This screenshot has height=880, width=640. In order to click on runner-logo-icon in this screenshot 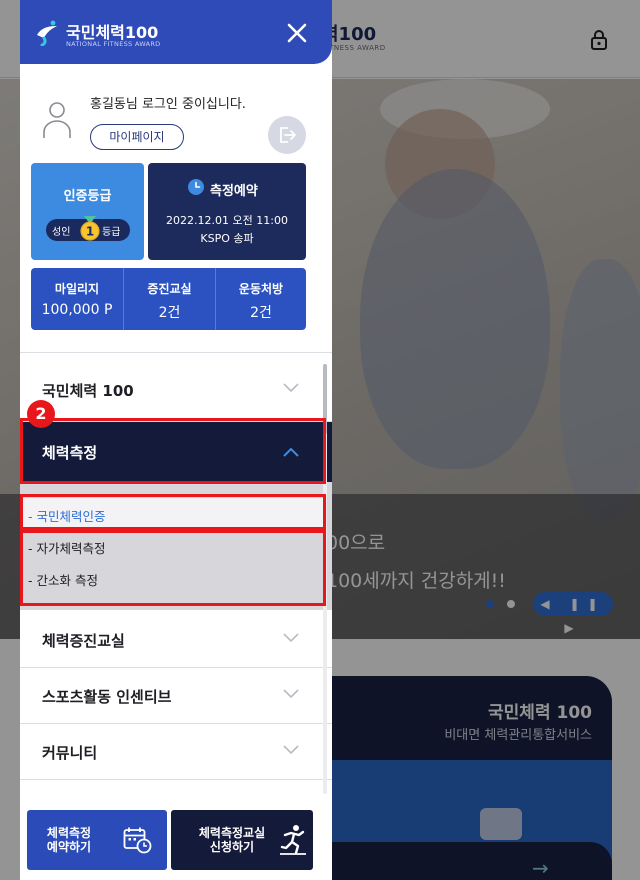, I will do `click(47, 33)`.